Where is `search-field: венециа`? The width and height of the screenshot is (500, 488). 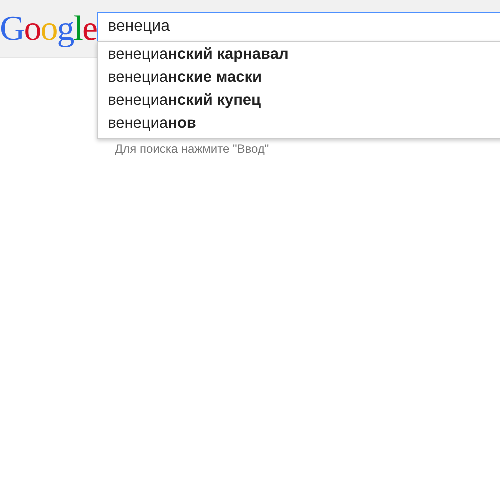 search-field: венециа is located at coordinates (298, 27).